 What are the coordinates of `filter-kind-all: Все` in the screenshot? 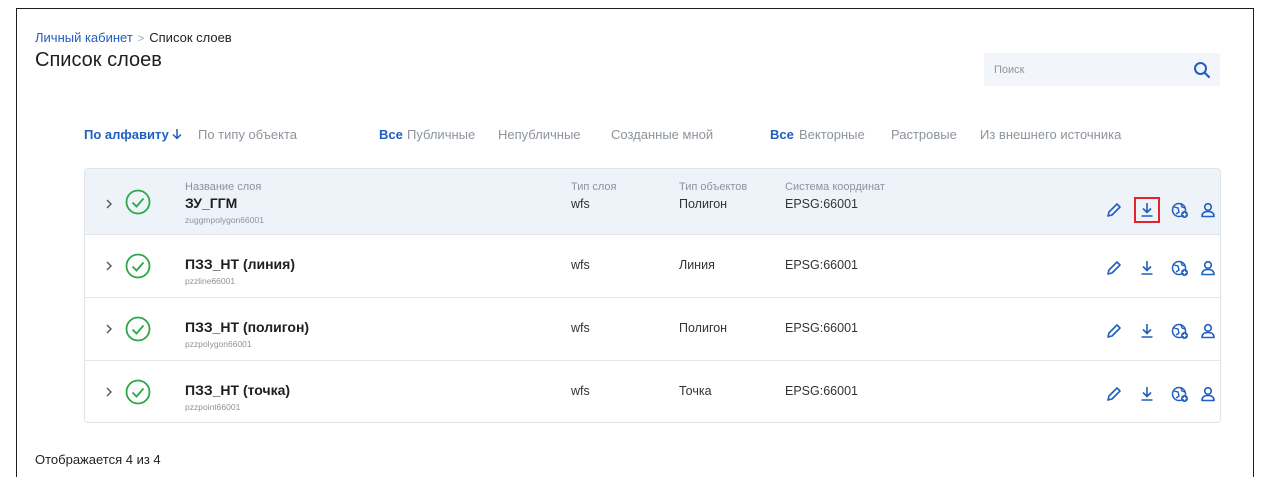 It's located at (782, 134).